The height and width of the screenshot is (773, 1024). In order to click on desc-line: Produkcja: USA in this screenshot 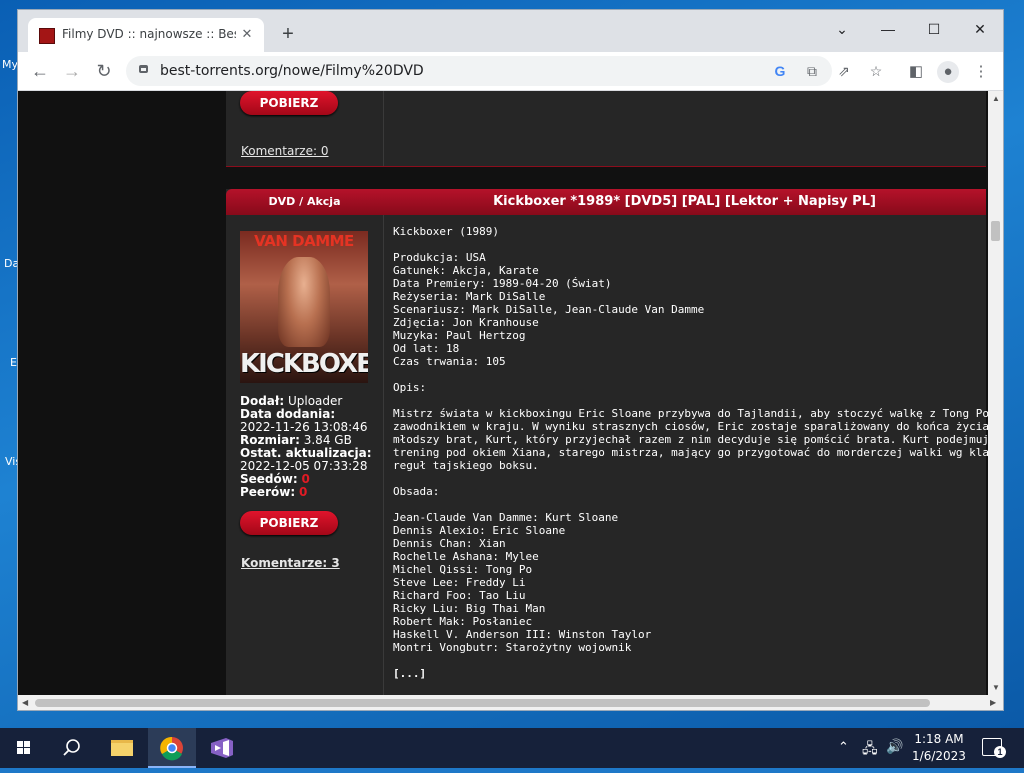, I will do `click(439, 257)`.